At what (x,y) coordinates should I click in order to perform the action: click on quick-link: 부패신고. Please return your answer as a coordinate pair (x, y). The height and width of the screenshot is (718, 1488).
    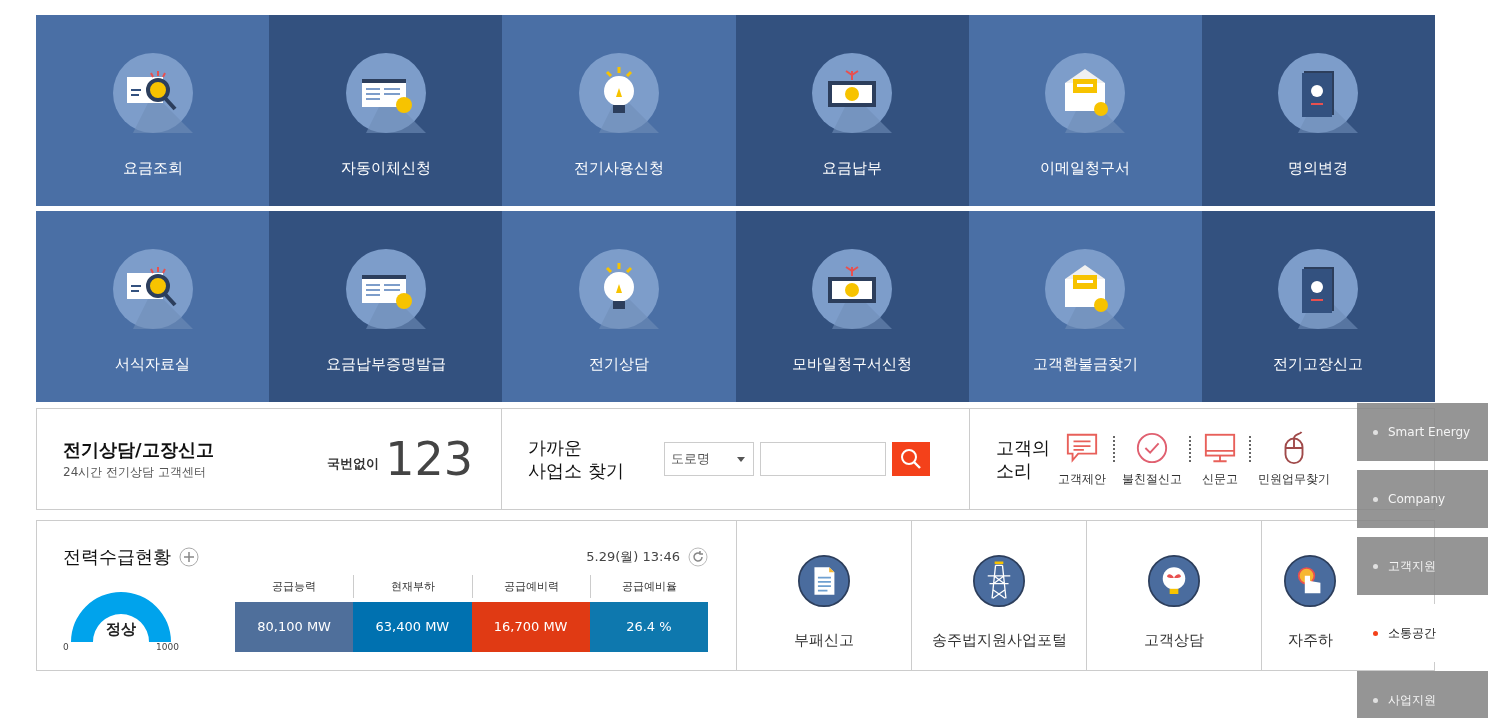
    Looking at the image, I should click on (824, 595).